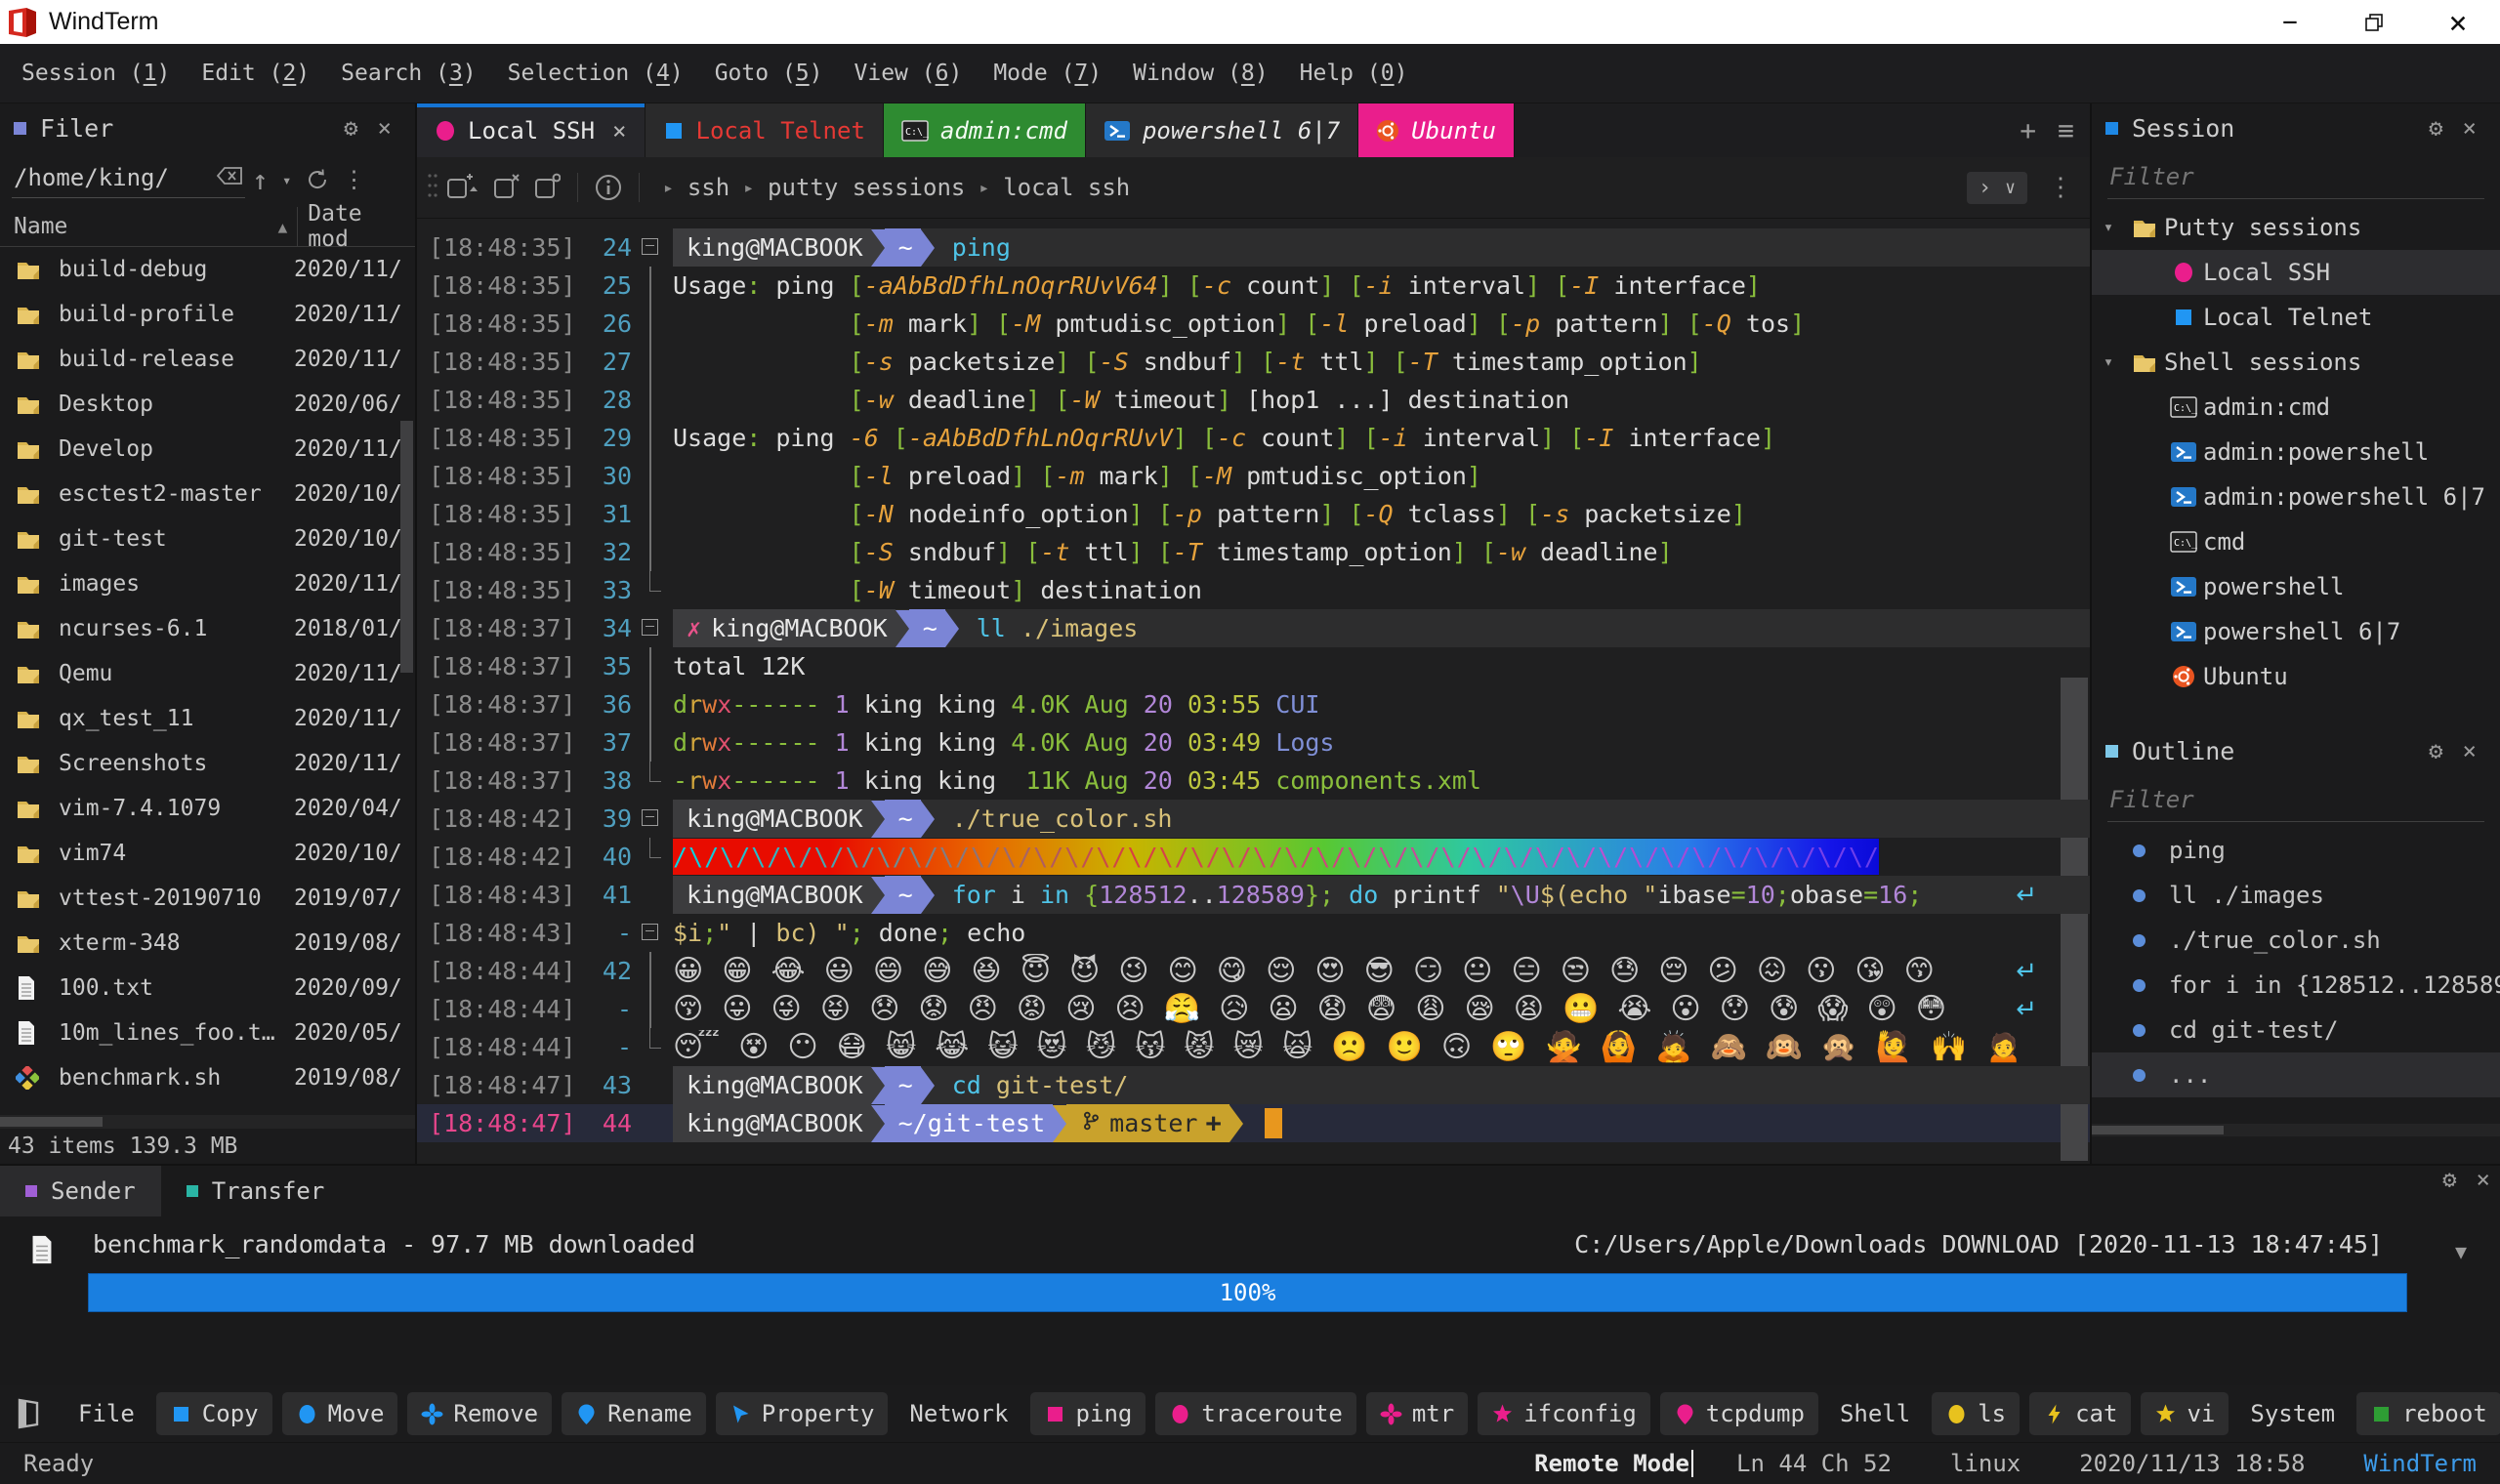 The height and width of the screenshot is (1484, 2500). I want to click on transfer-close-icon: ×, so click(2484, 1191).